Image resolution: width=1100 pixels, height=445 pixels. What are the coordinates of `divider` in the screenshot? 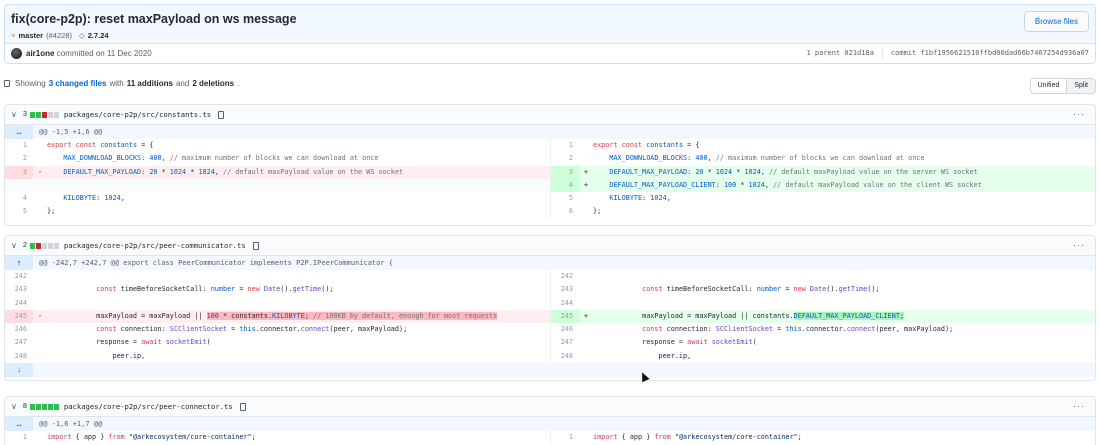 It's located at (882, 54).